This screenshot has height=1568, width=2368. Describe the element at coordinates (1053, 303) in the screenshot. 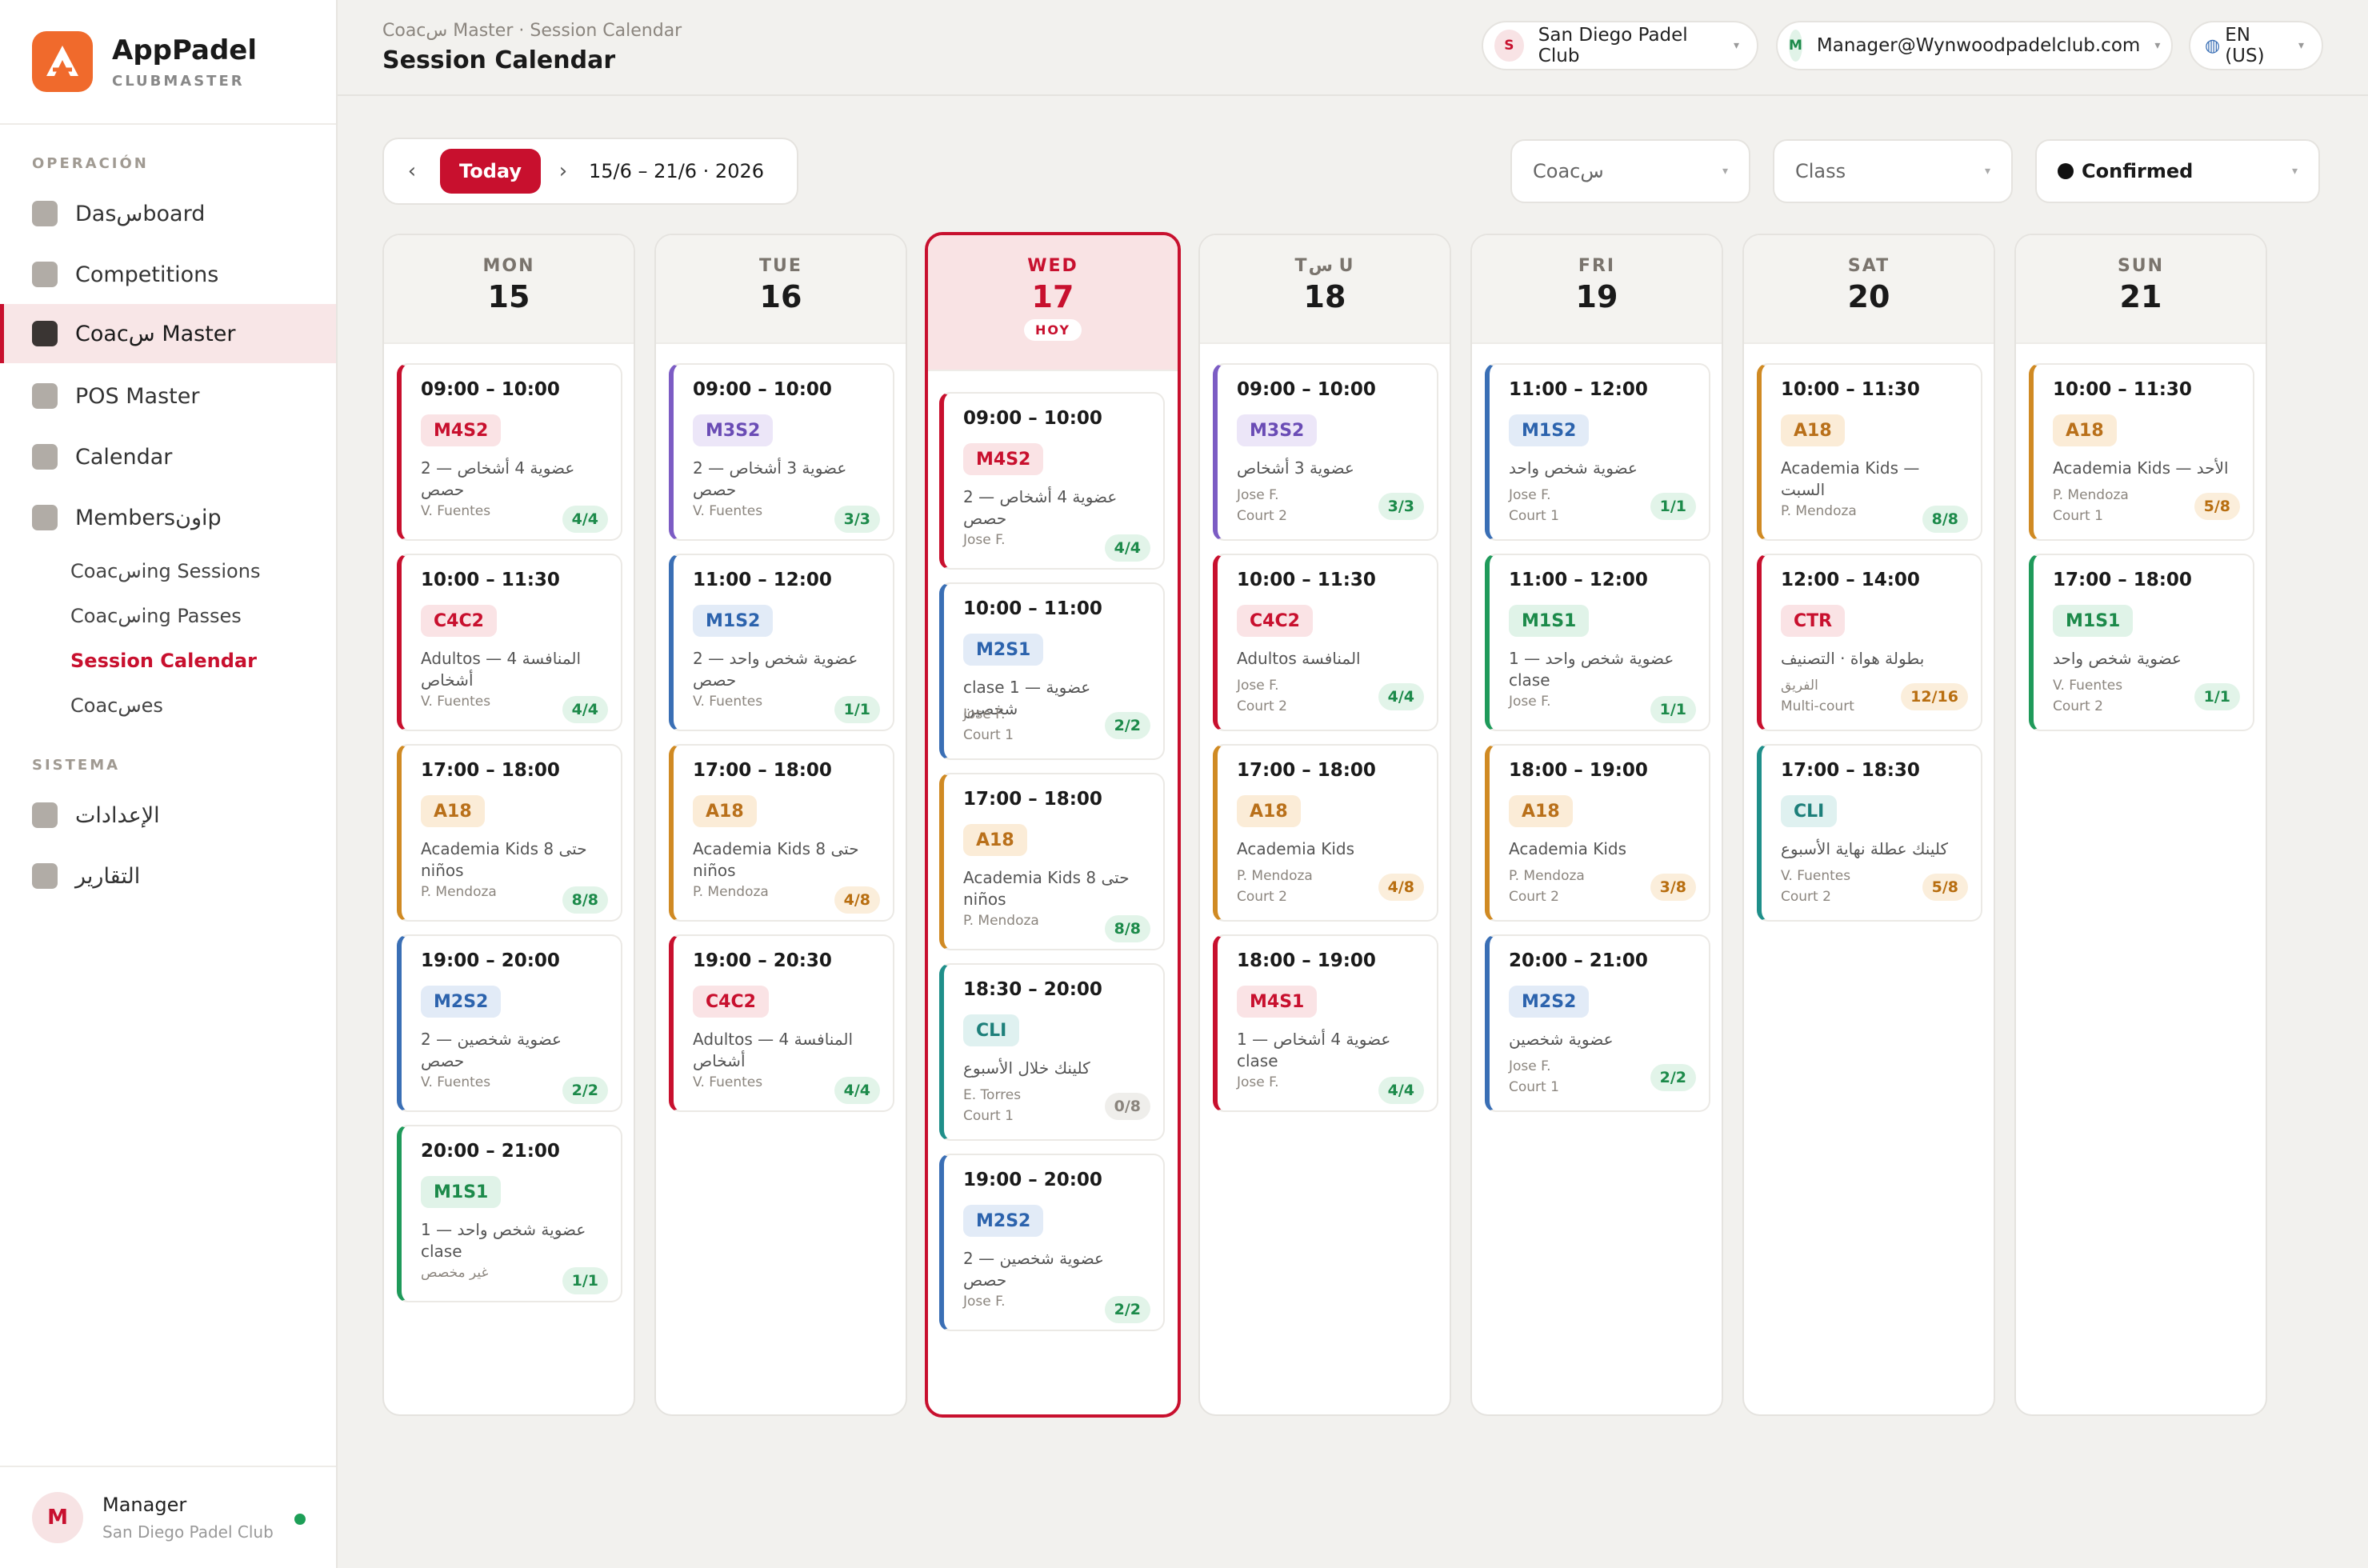

I see `day-header: WED 17 HOY` at that location.